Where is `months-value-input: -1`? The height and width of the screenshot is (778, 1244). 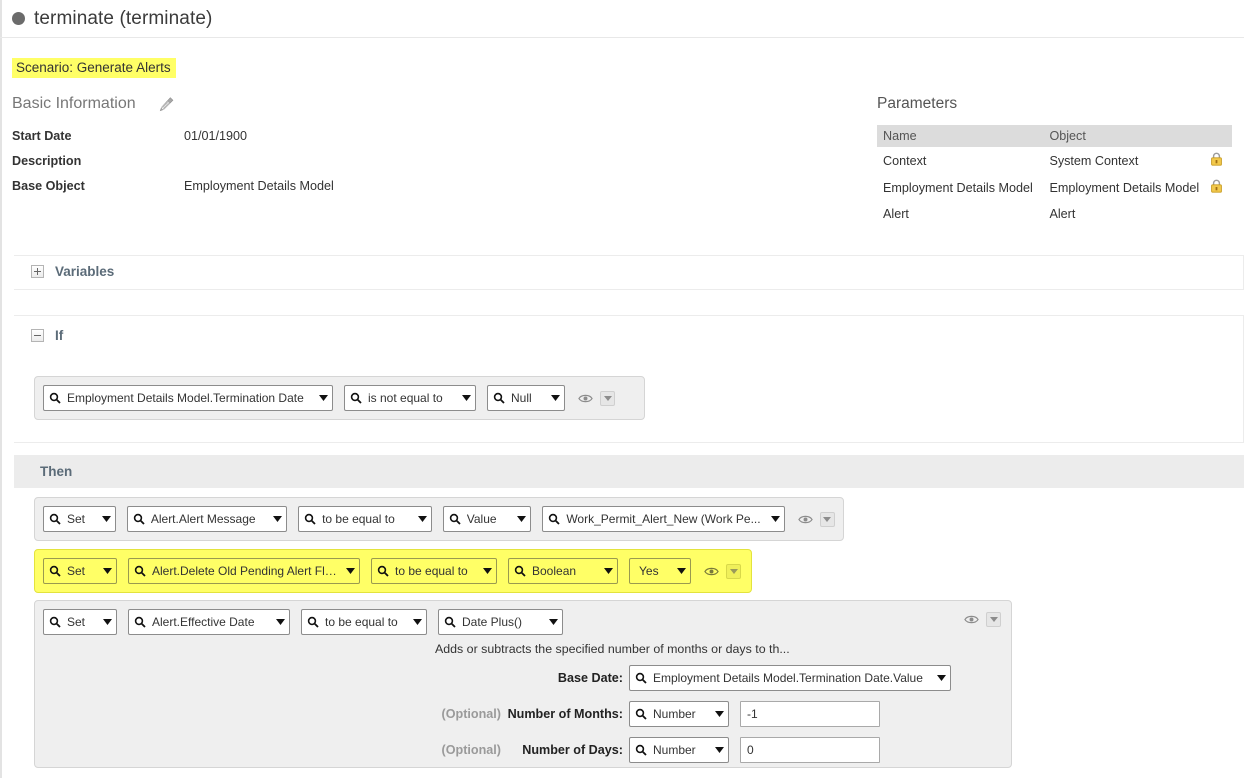 months-value-input: -1 is located at coordinates (810, 714).